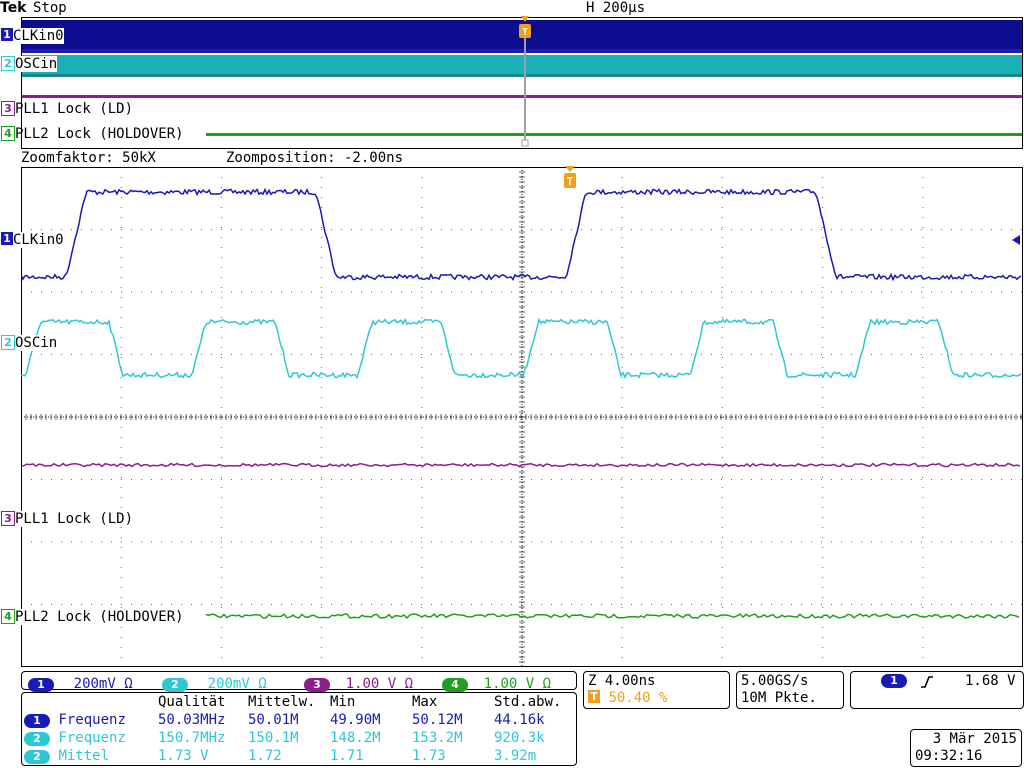  What do you see at coordinates (612, 616) in the screenshot?
I see `ch4-waveform` at bounding box center [612, 616].